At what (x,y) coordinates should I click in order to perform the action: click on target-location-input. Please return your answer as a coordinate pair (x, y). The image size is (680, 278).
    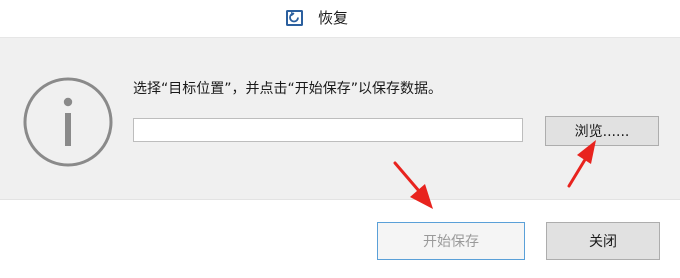
    Looking at the image, I should click on (328, 130).